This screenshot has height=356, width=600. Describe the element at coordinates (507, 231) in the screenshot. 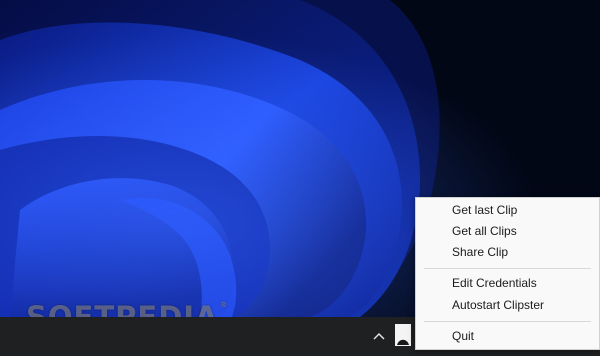

I see `menu-item-get-all-clips: Get all Clips` at that location.